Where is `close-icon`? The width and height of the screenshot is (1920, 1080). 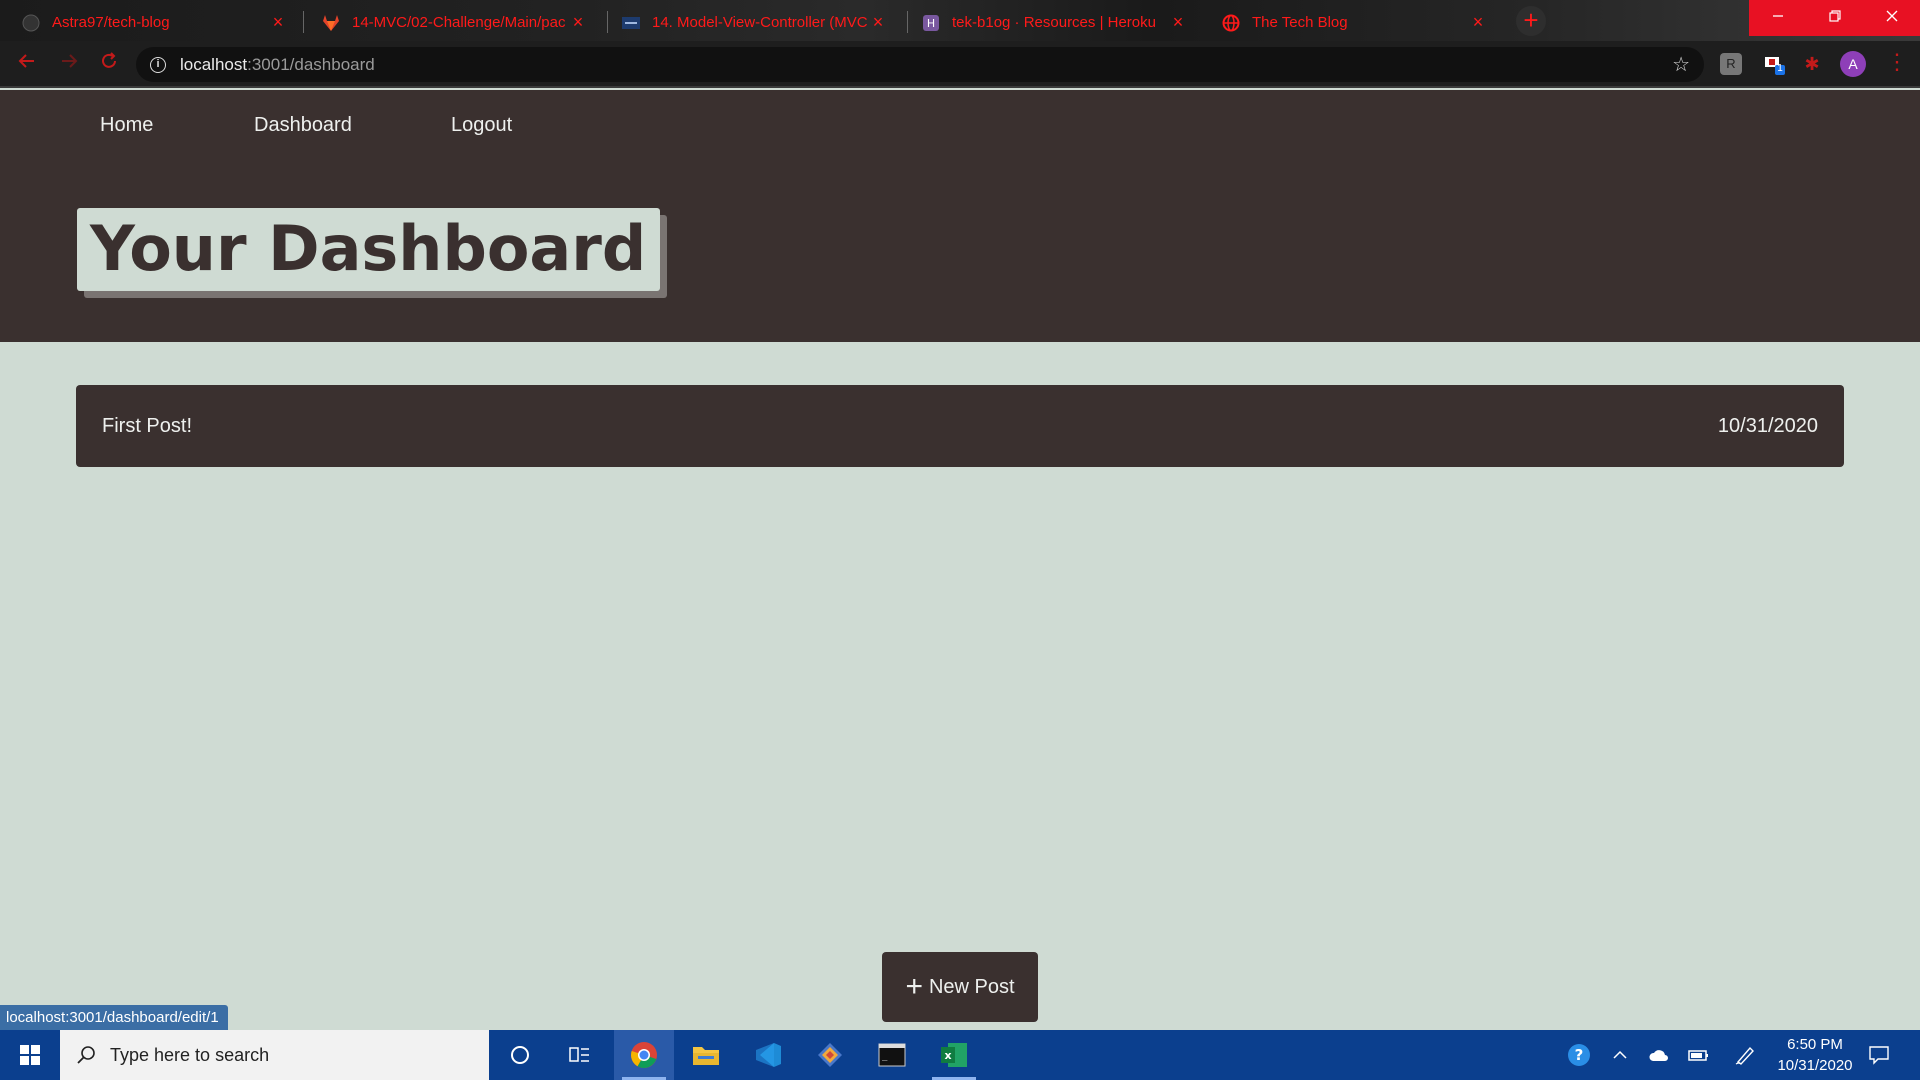
close-icon is located at coordinates (1891, 16).